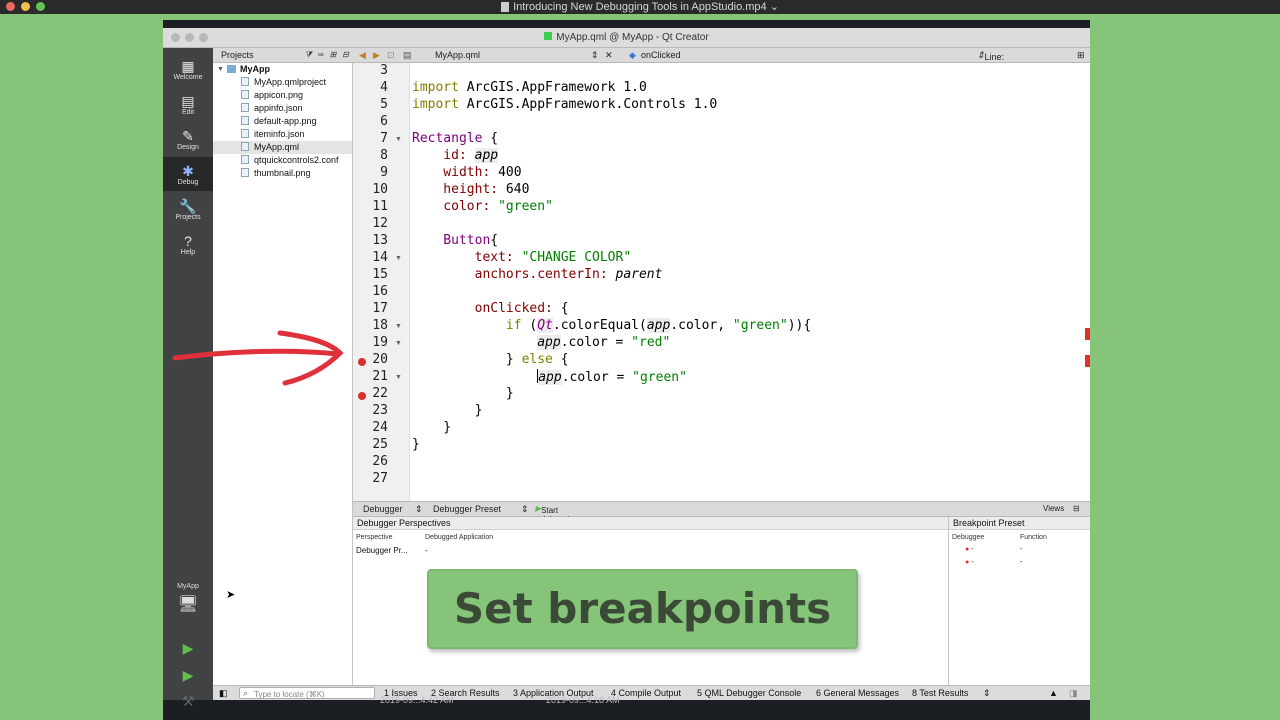  Describe the element at coordinates (188, 701) in the screenshot. I see `build-hammer-icon: ⚒` at that location.